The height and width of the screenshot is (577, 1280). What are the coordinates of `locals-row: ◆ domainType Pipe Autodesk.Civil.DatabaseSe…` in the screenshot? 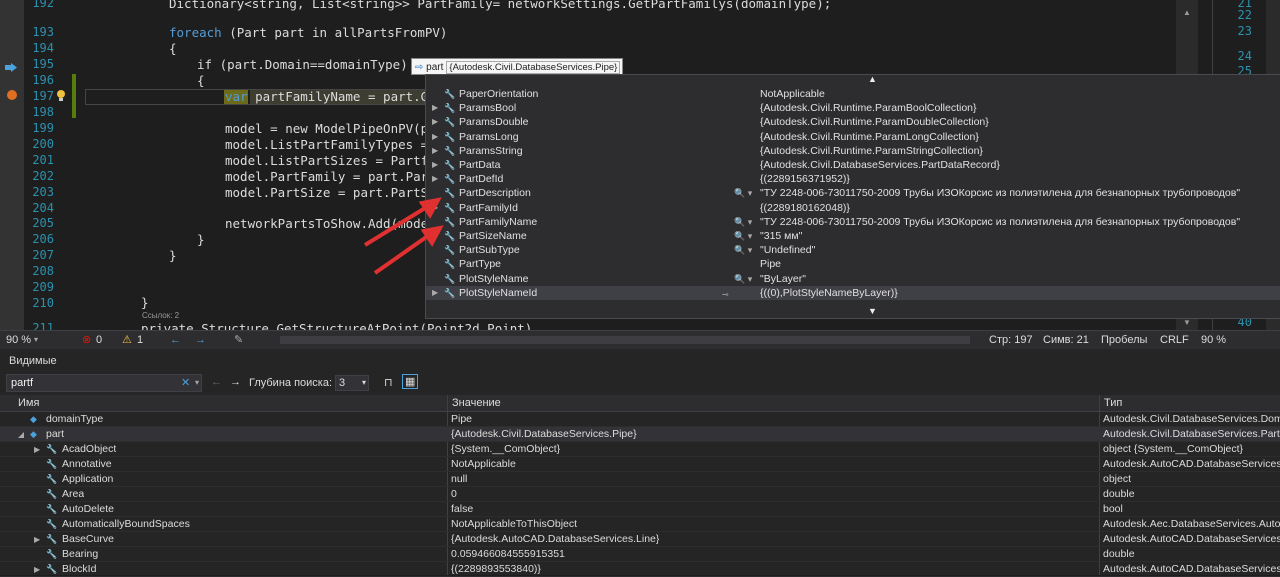 It's located at (640, 419).